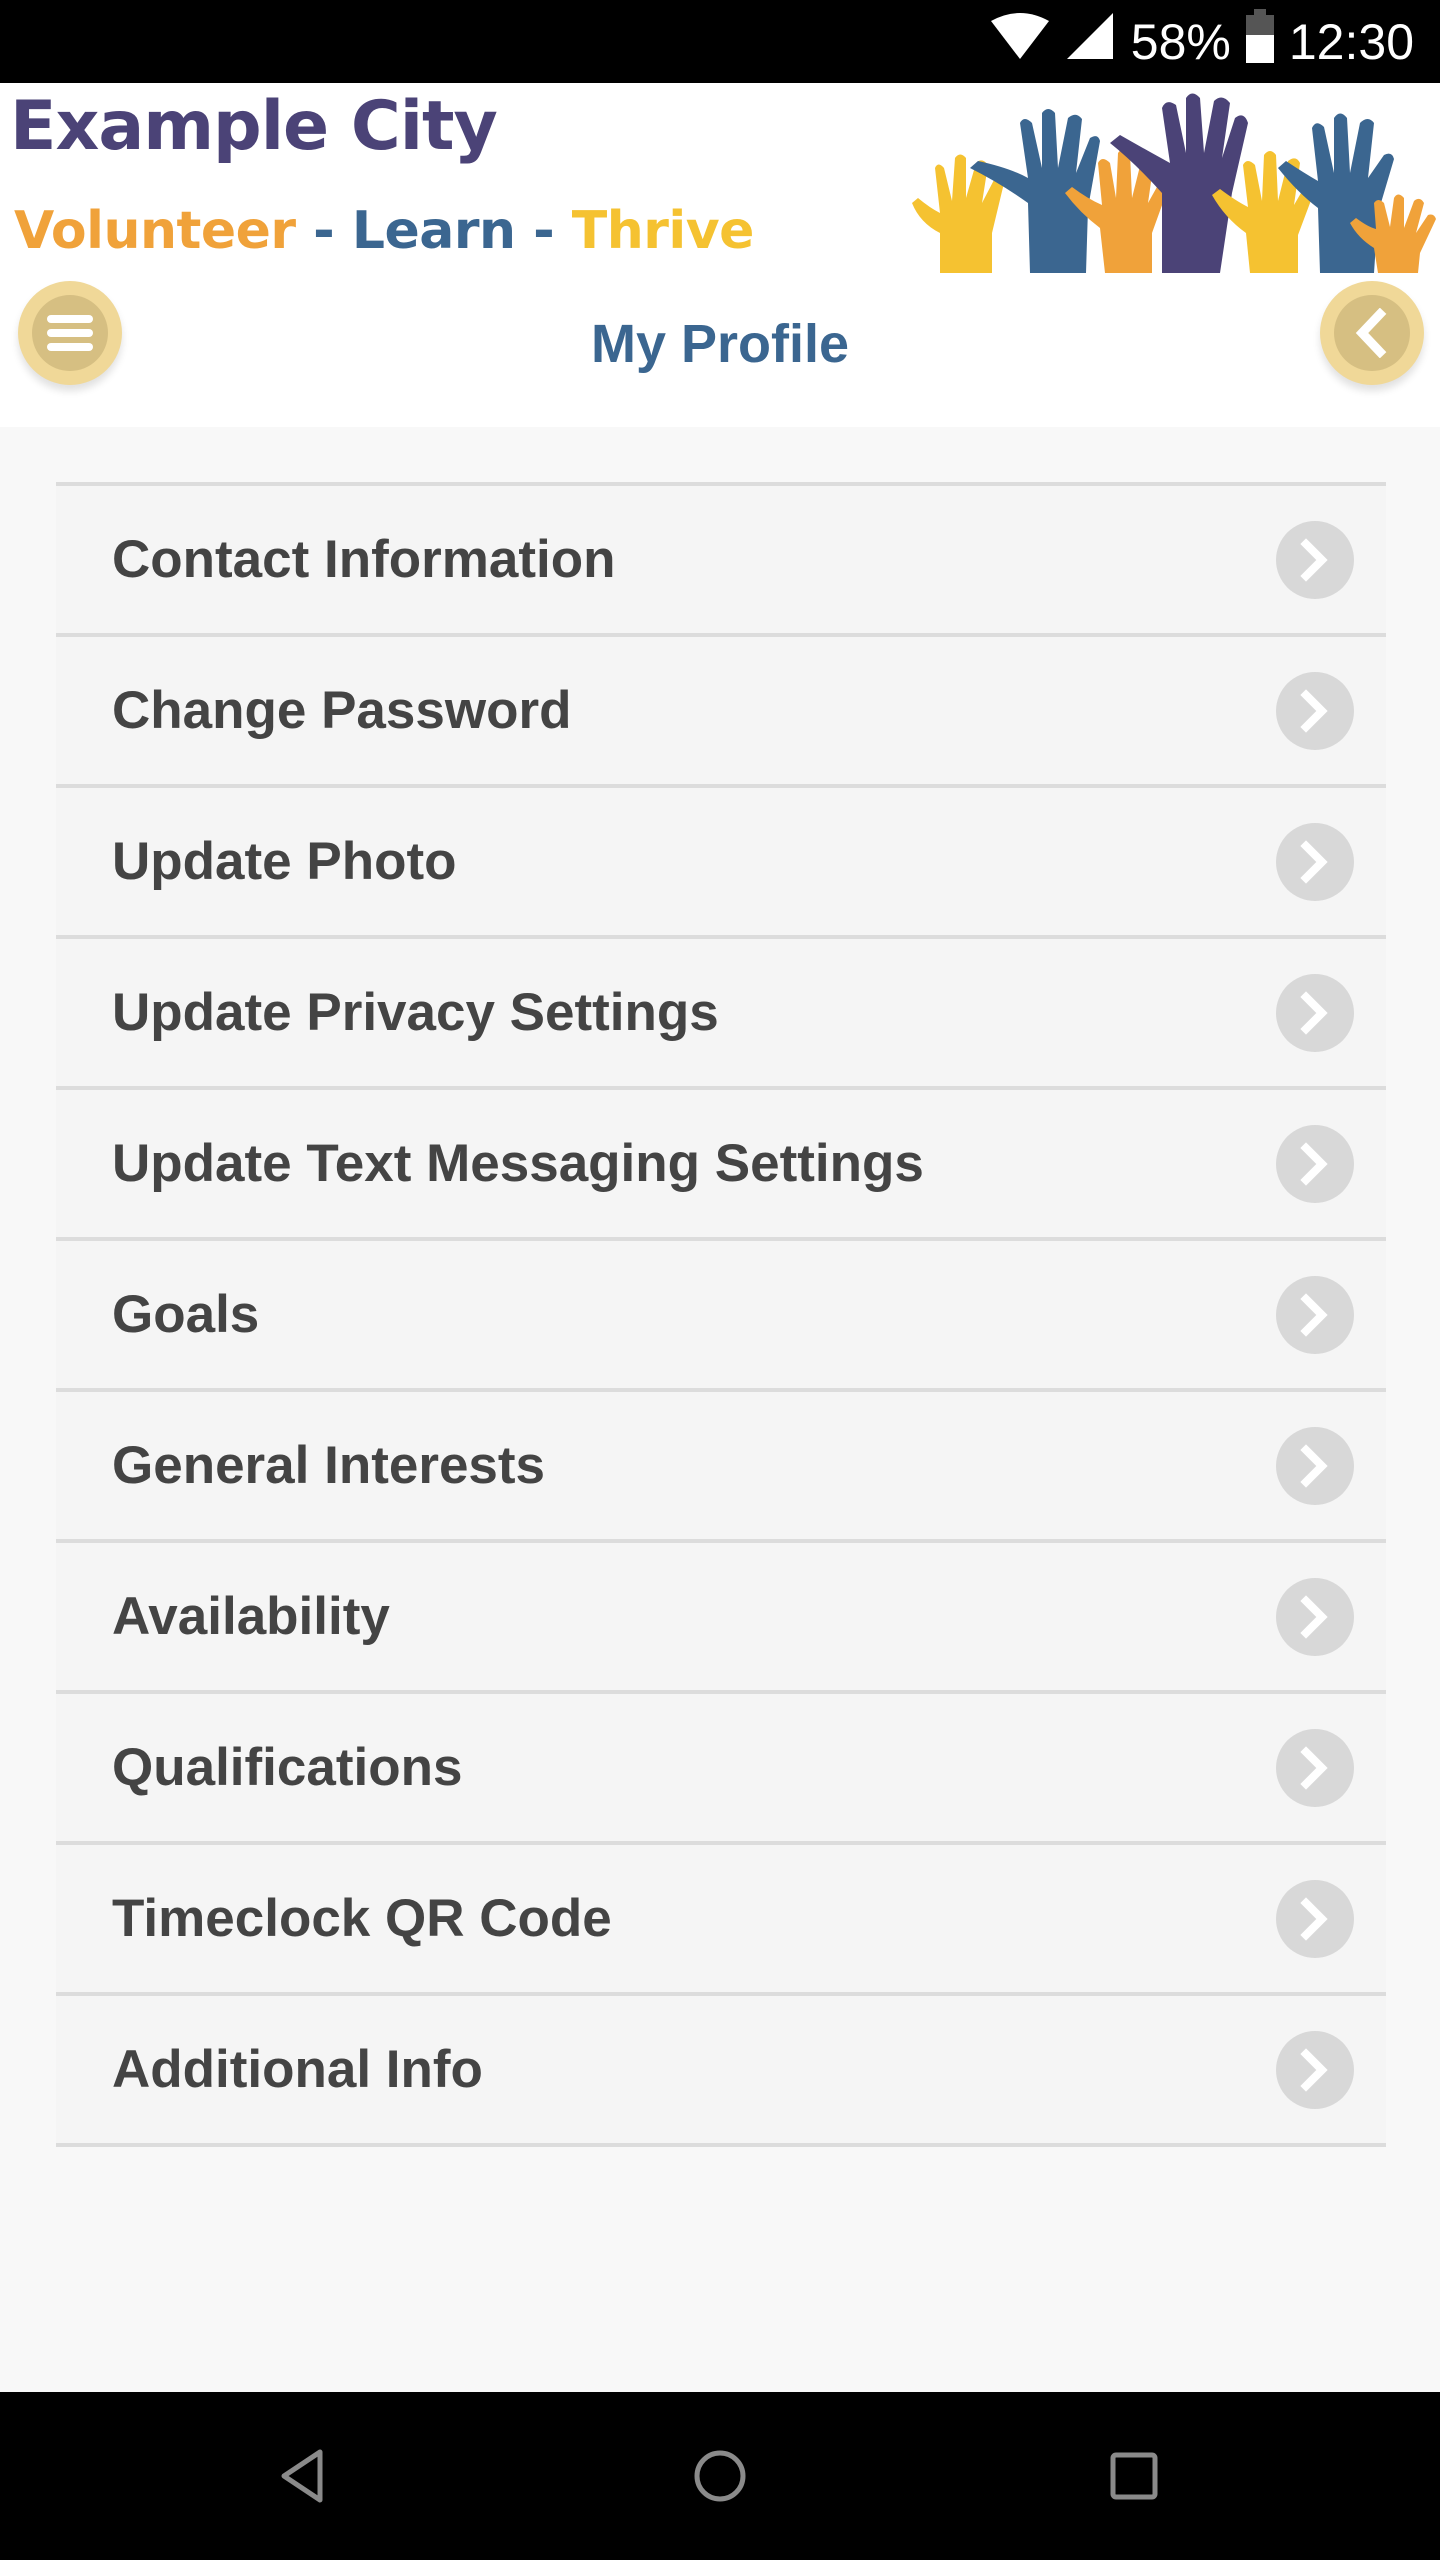 The width and height of the screenshot is (1440, 2560). I want to click on nav-back-button, so click(304, 2476).